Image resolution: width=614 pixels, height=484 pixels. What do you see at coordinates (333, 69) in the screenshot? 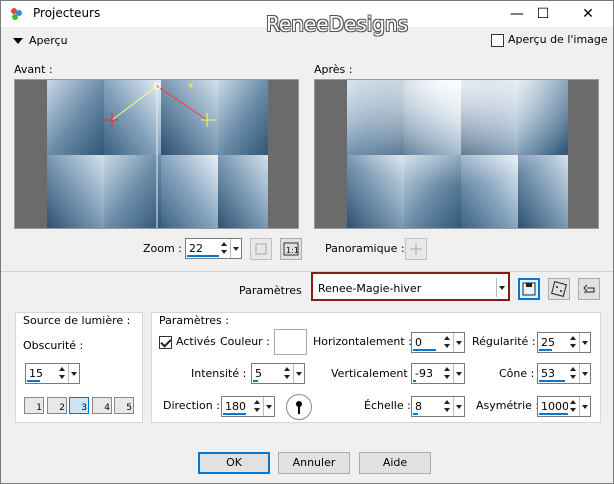
I see `after-label: Après :` at bounding box center [333, 69].